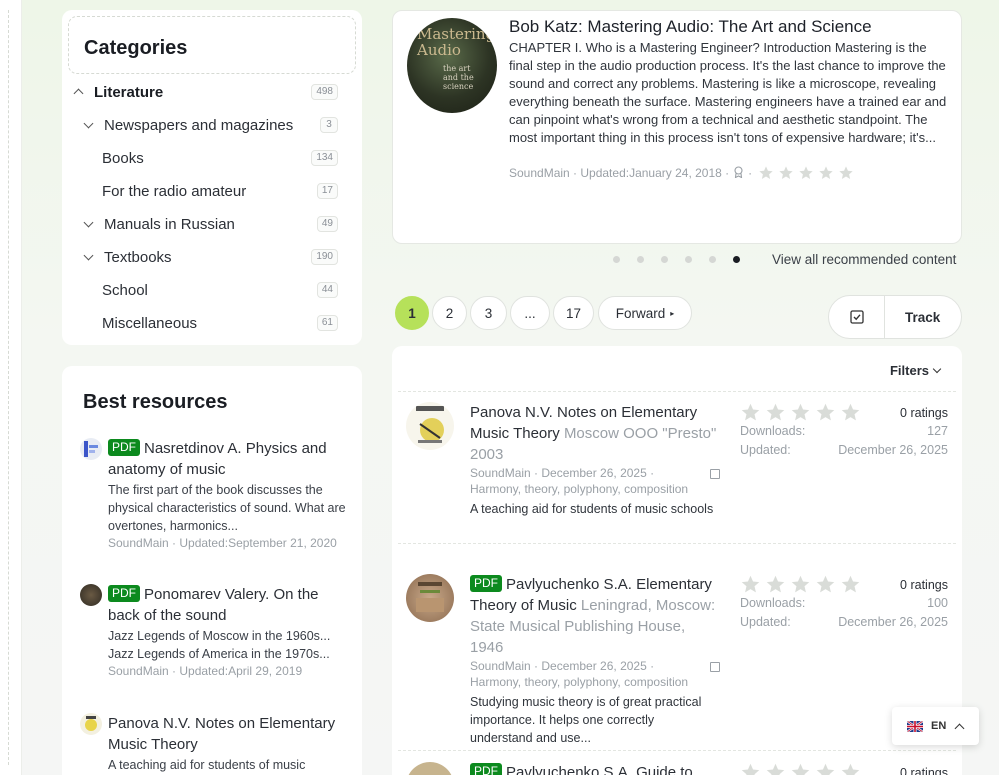  I want to click on category-literature: Literature 498, so click(212, 92).